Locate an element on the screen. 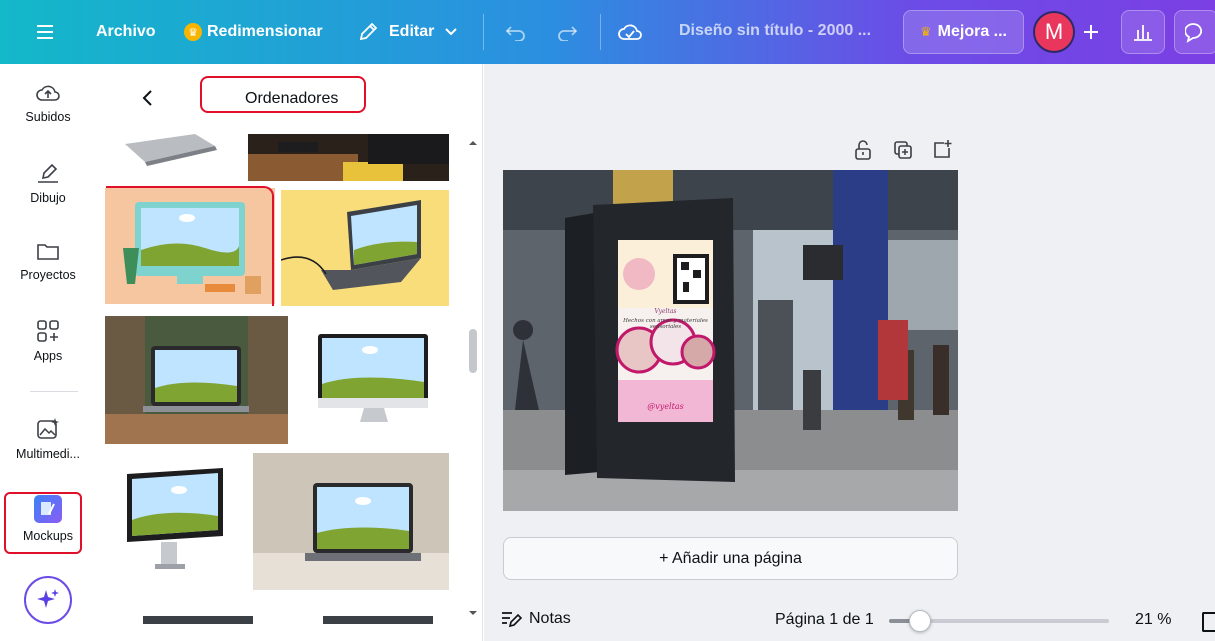  cloud-upload-icon is located at coordinates (48, 93).